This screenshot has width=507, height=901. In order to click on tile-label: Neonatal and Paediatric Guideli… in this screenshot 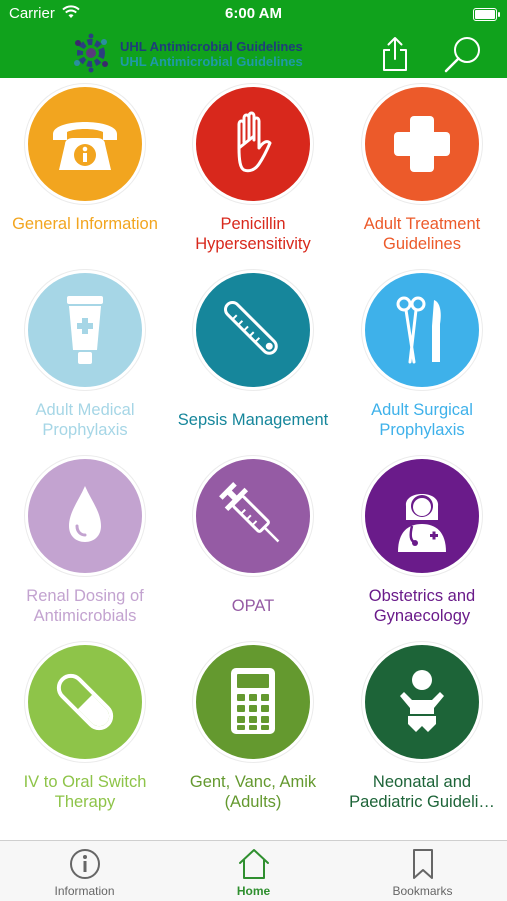, I will do `click(422, 792)`.